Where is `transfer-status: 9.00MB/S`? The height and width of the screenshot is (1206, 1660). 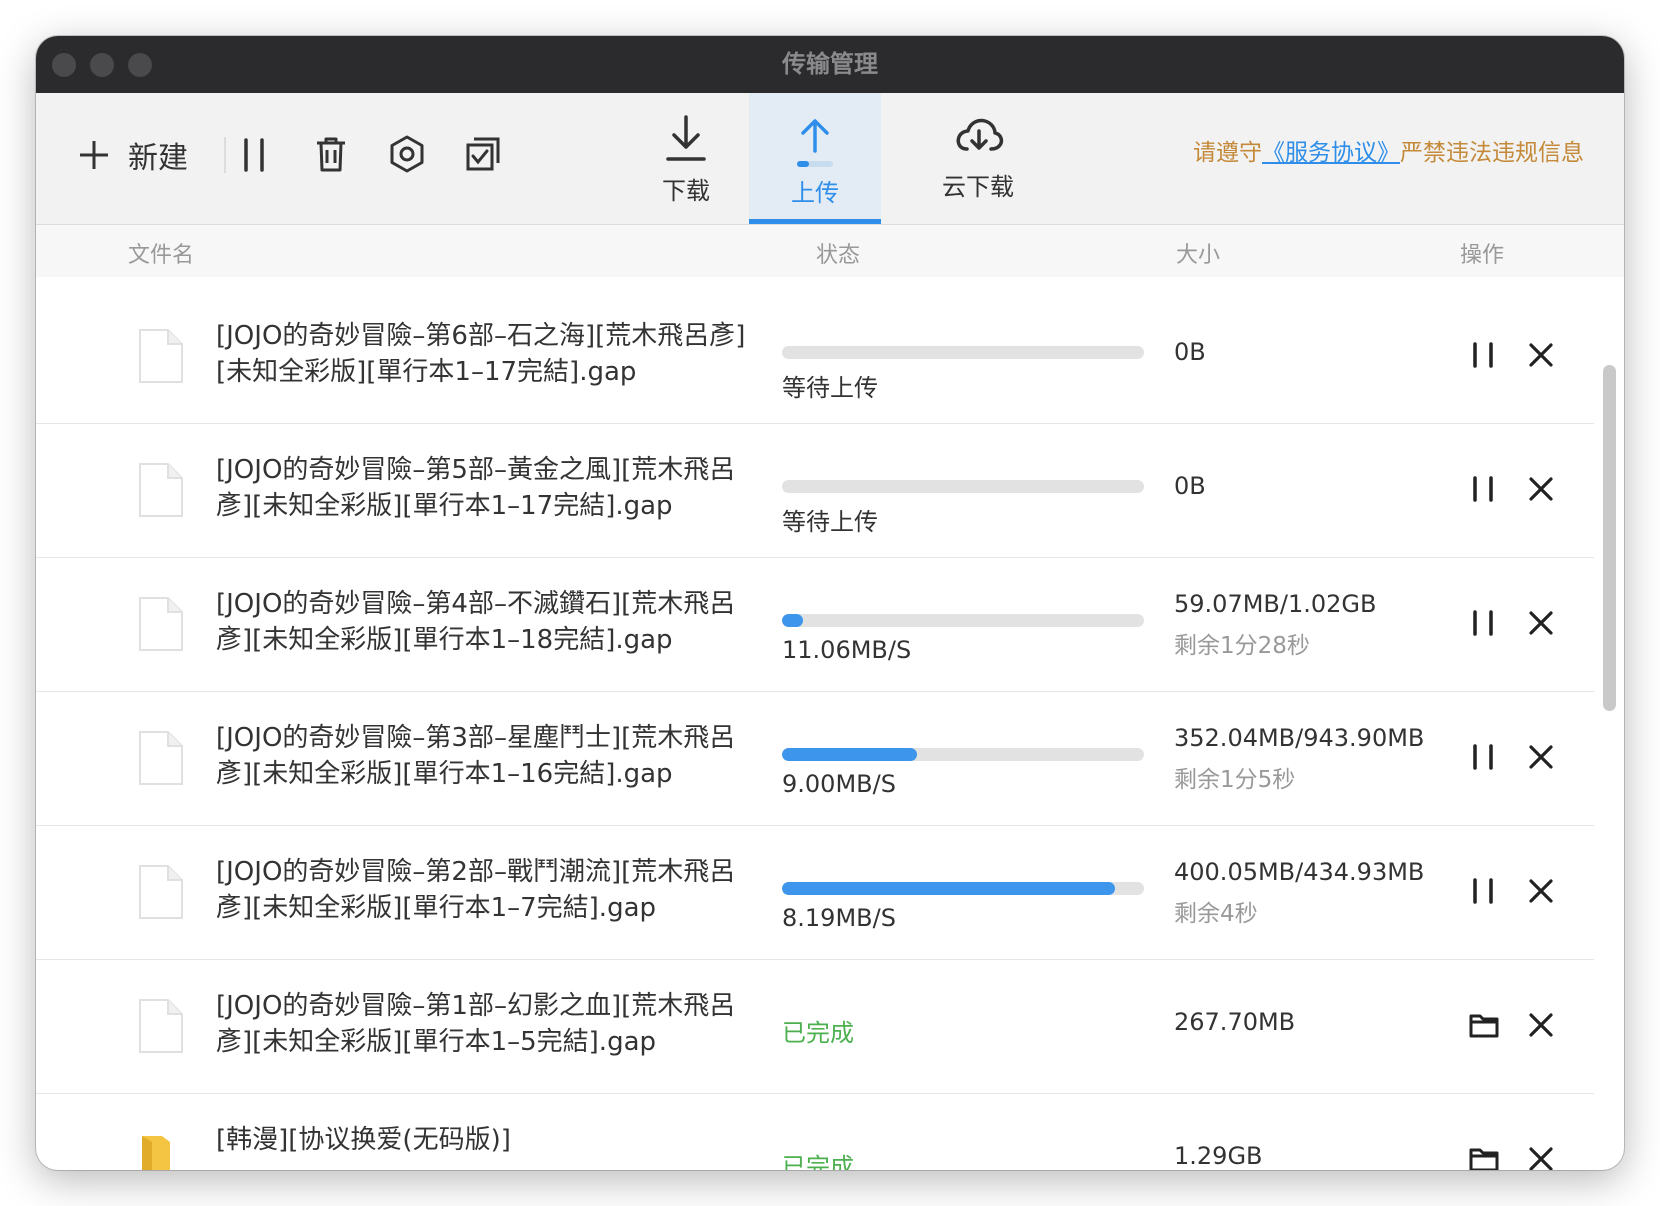
transfer-status: 9.00MB/S is located at coordinates (839, 784).